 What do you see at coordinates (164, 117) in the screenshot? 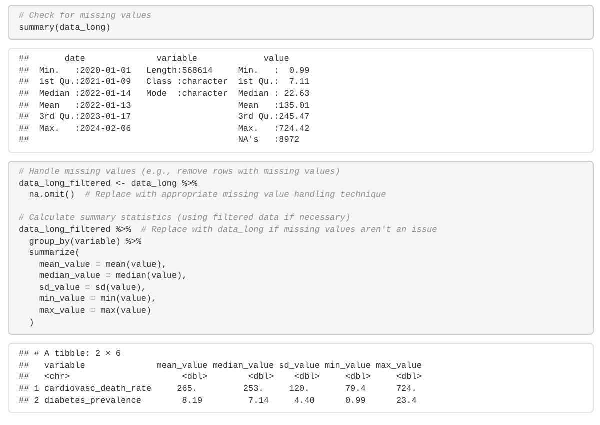
I see `output-line: ## 3rd Qu.:2023-01-17 3rd Qu.:245.47` at bounding box center [164, 117].